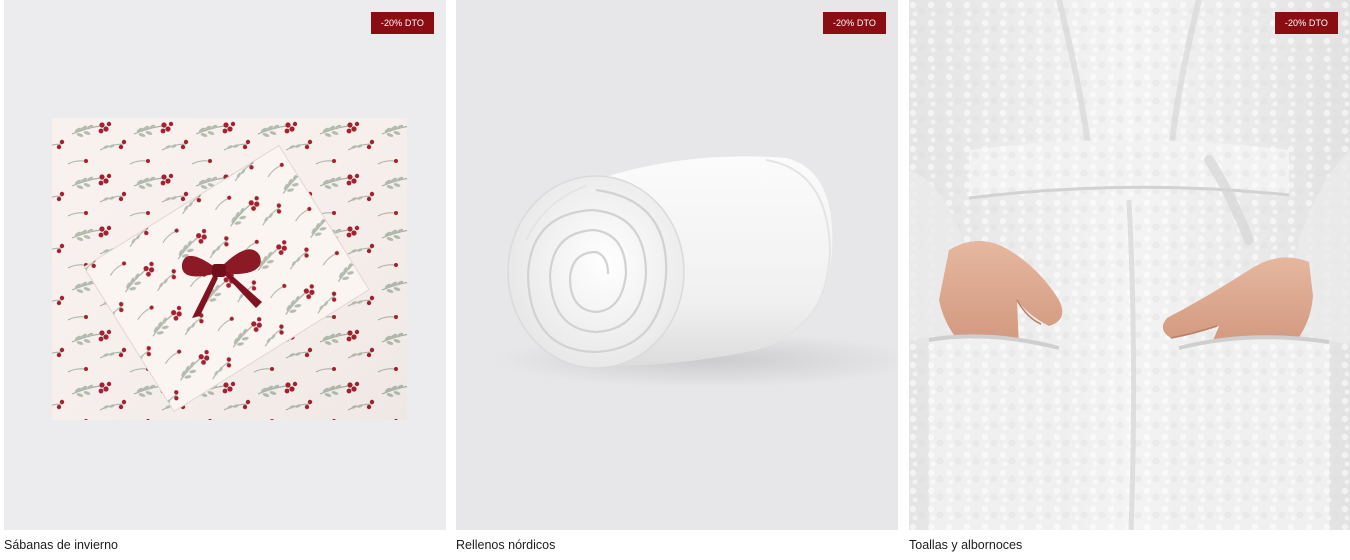 Image resolution: width=1350 pixels, height=560 pixels. What do you see at coordinates (229, 269) in the screenshot?
I see `winter-sheets-illustration` at bounding box center [229, 269].